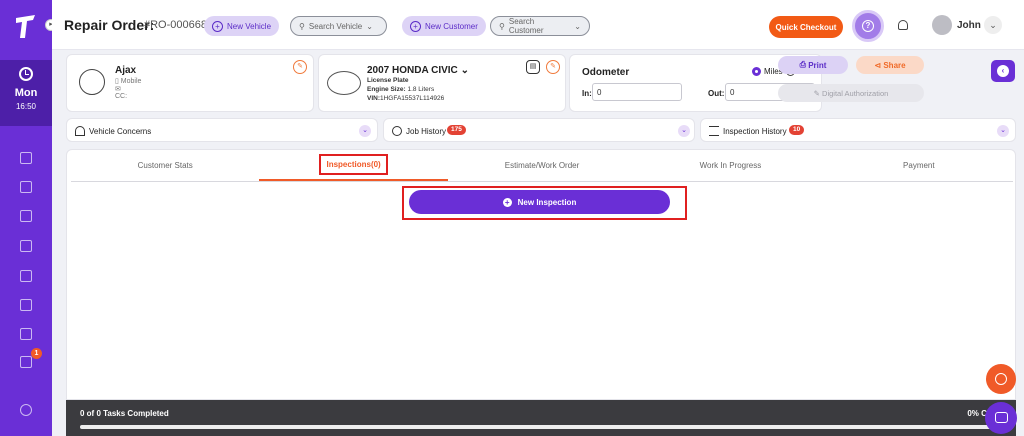  Describe the element at coordinates (804, 64) in the screenshot. I see `printer-icon: ⎙` at that location.